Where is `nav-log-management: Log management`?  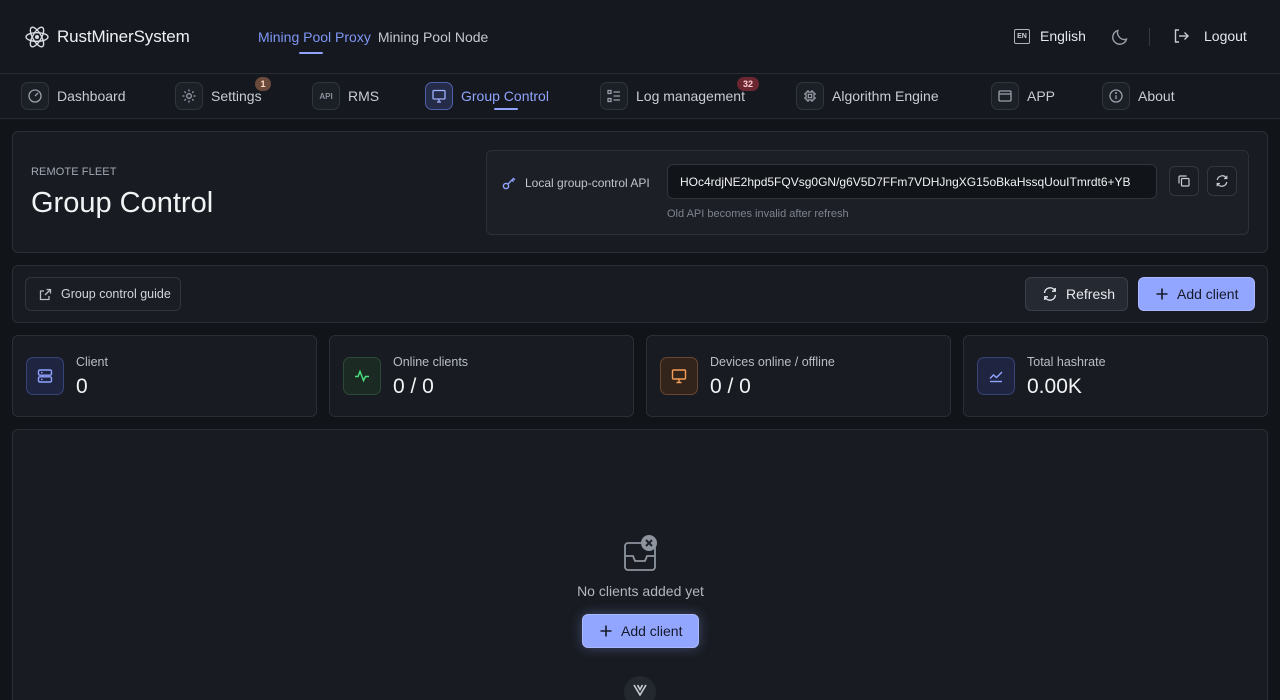 nav-log-management: Log management is located at coordinates (672, 96).